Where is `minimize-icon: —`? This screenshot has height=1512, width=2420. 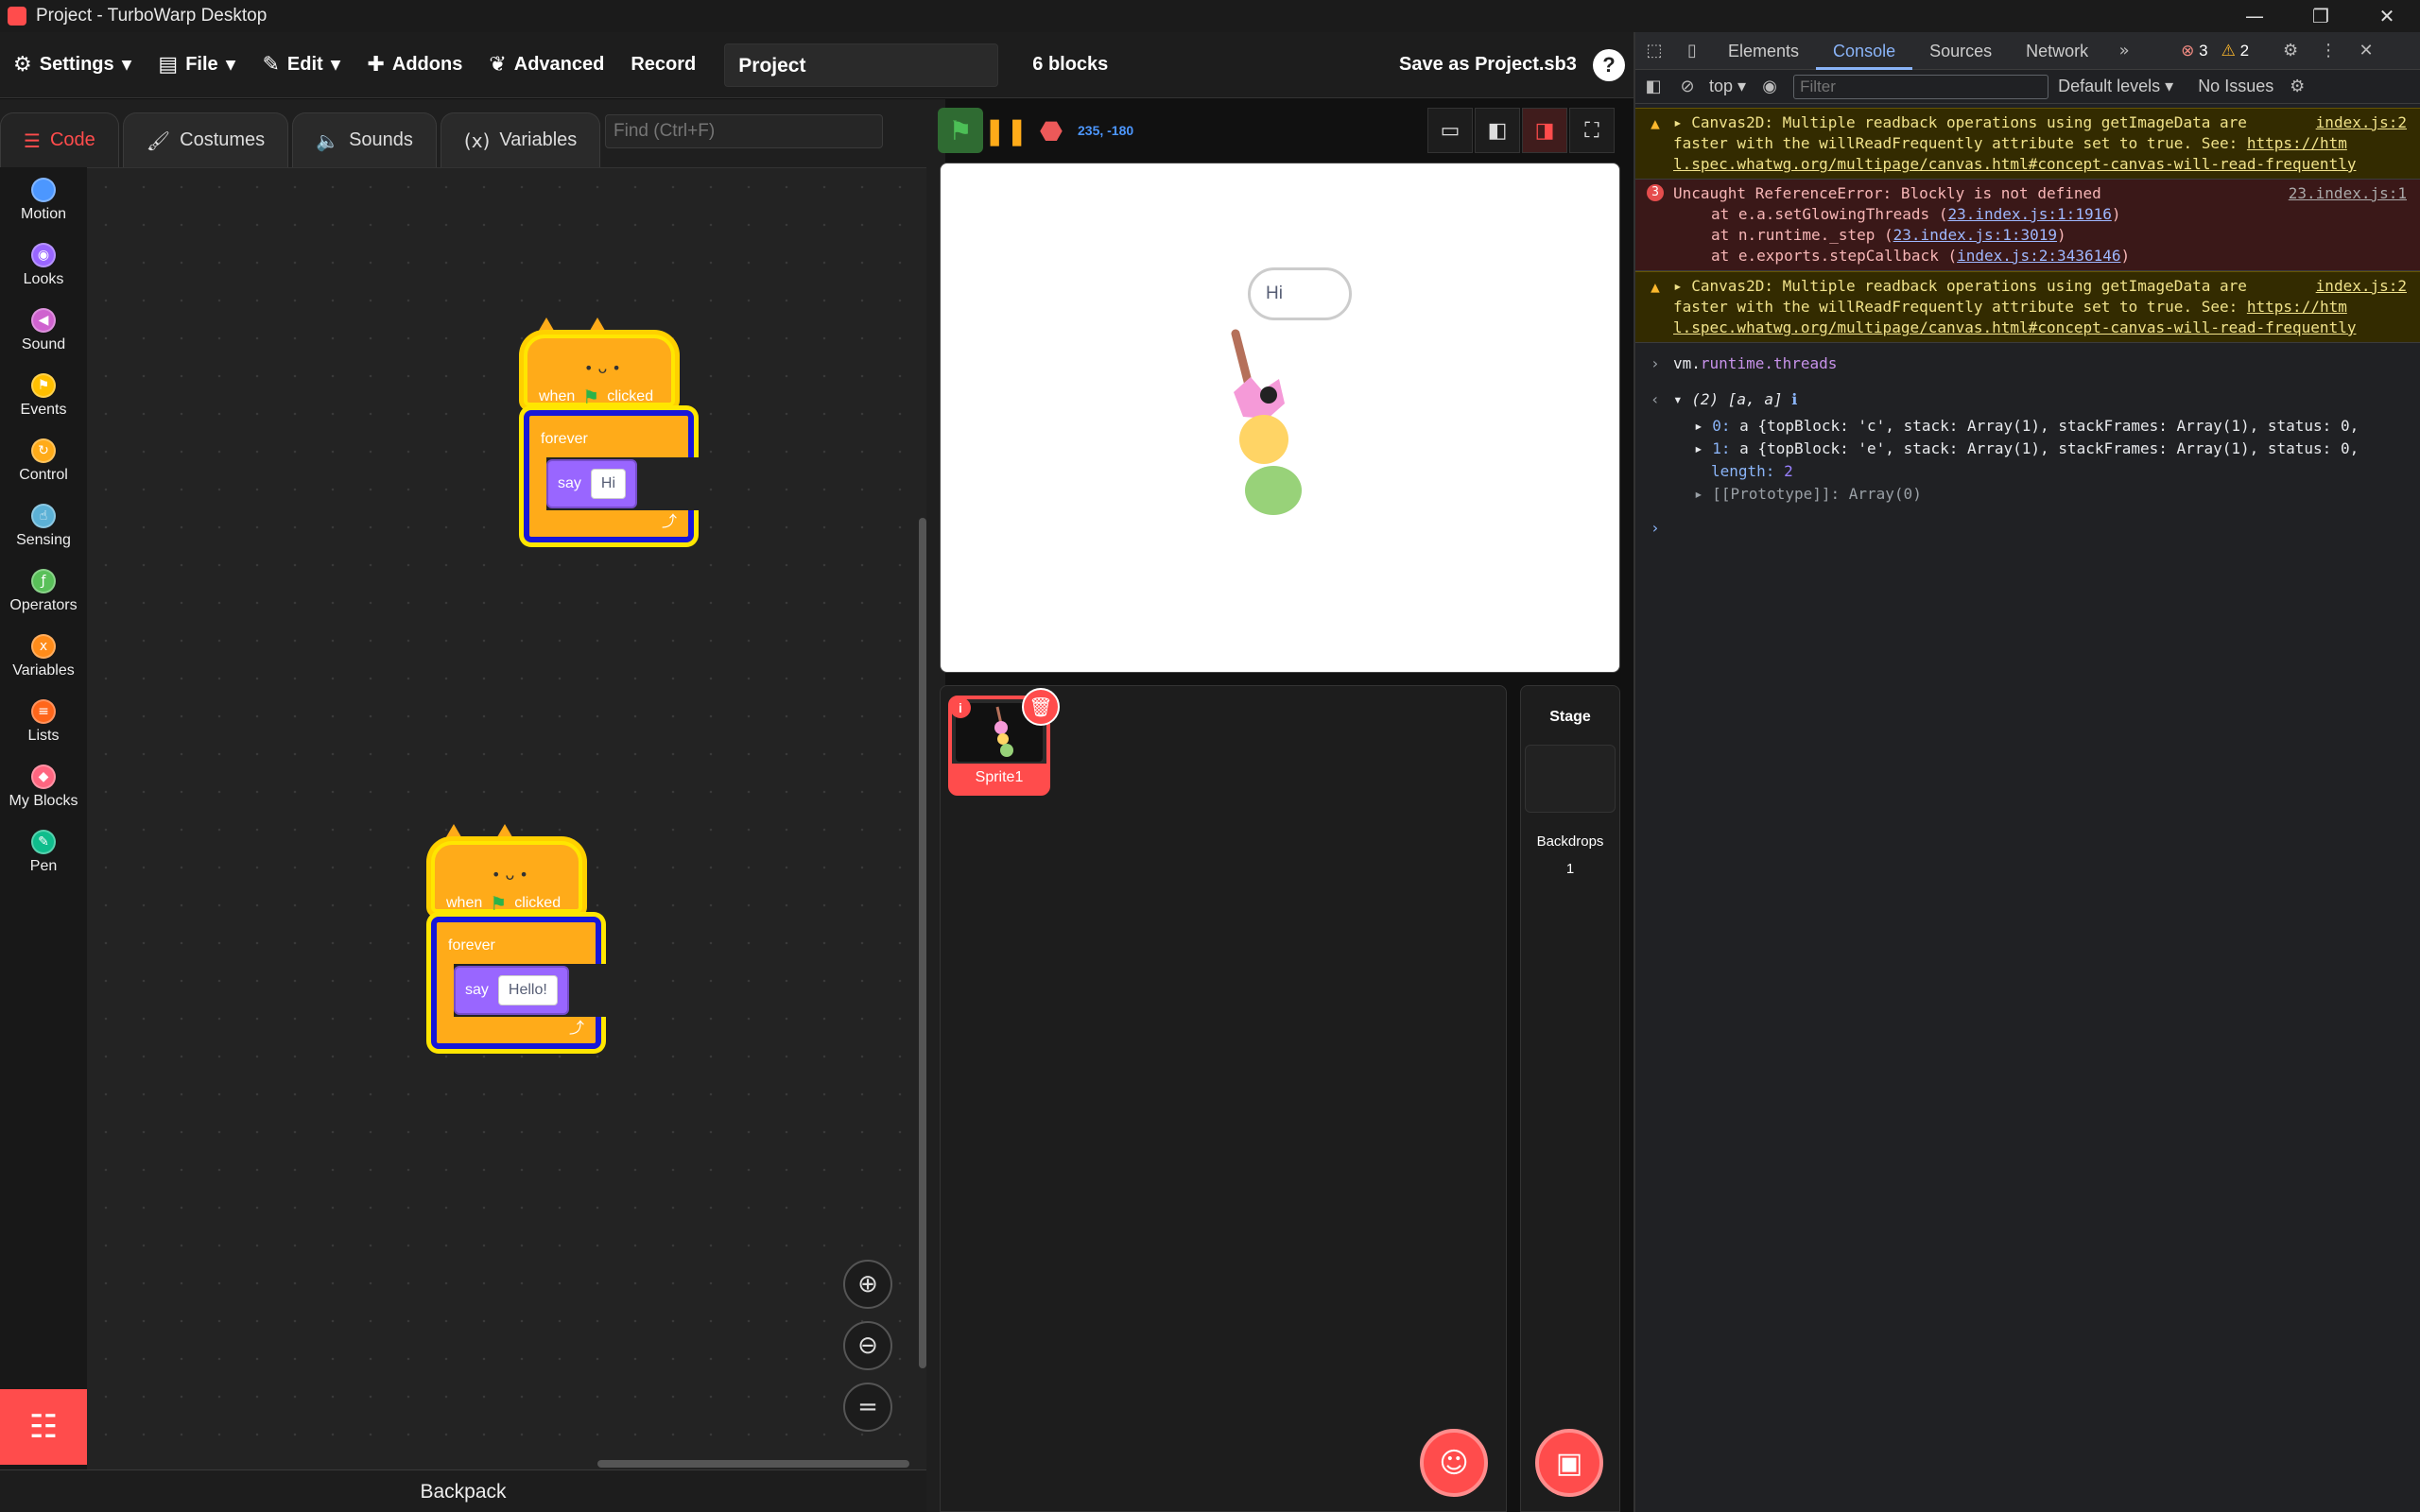
minimize-icon: — is located at coordinates (2254, 16).